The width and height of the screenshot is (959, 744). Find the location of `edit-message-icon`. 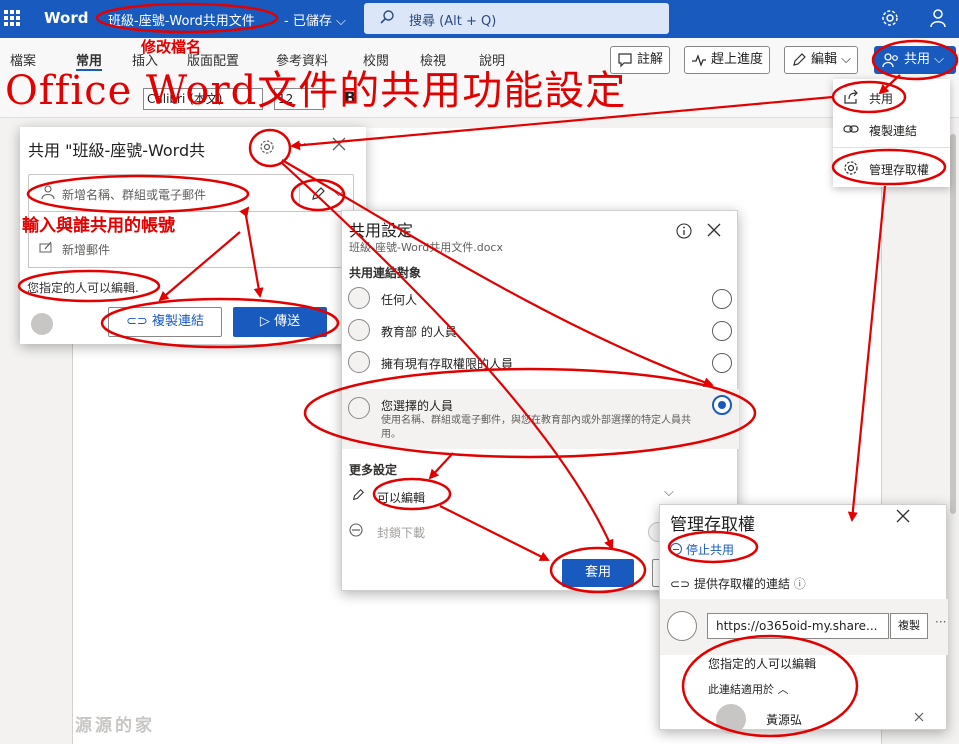

edit-message-icon is located at coordinates (45, 247).